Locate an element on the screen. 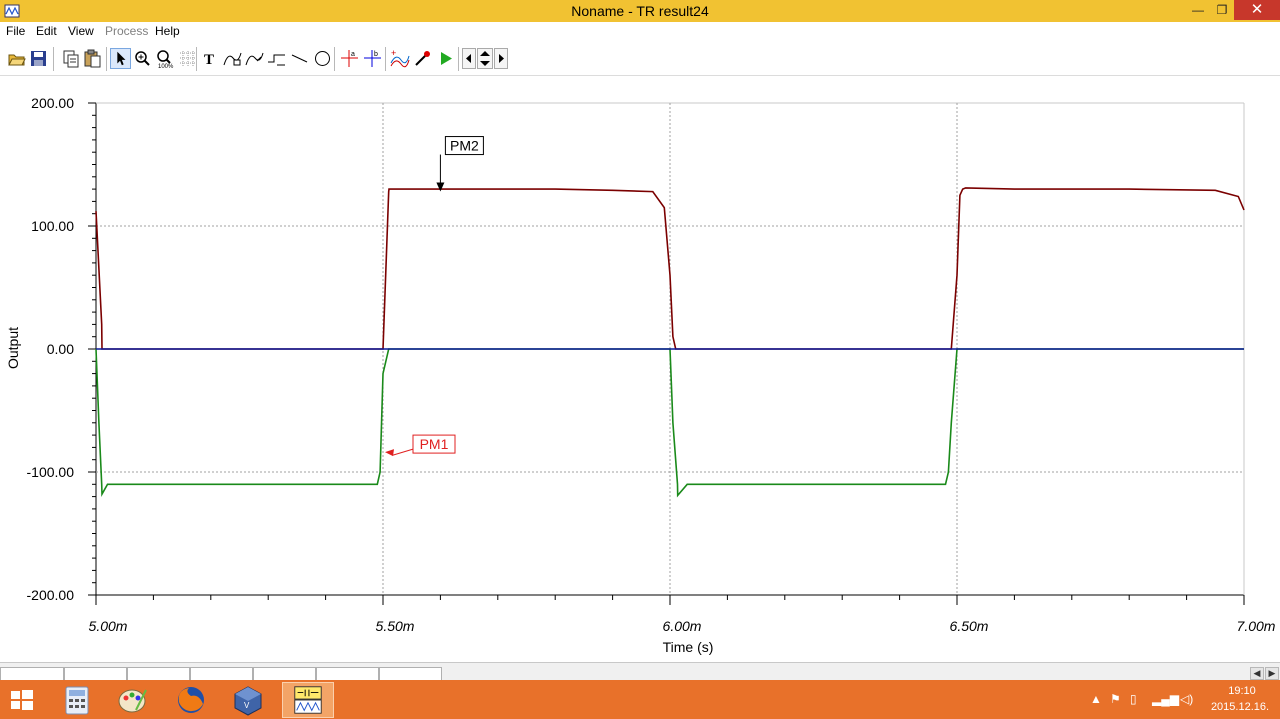 The image size is (1280, 719). y-tick-label: 100.00 is located at coordinates (52, 226).